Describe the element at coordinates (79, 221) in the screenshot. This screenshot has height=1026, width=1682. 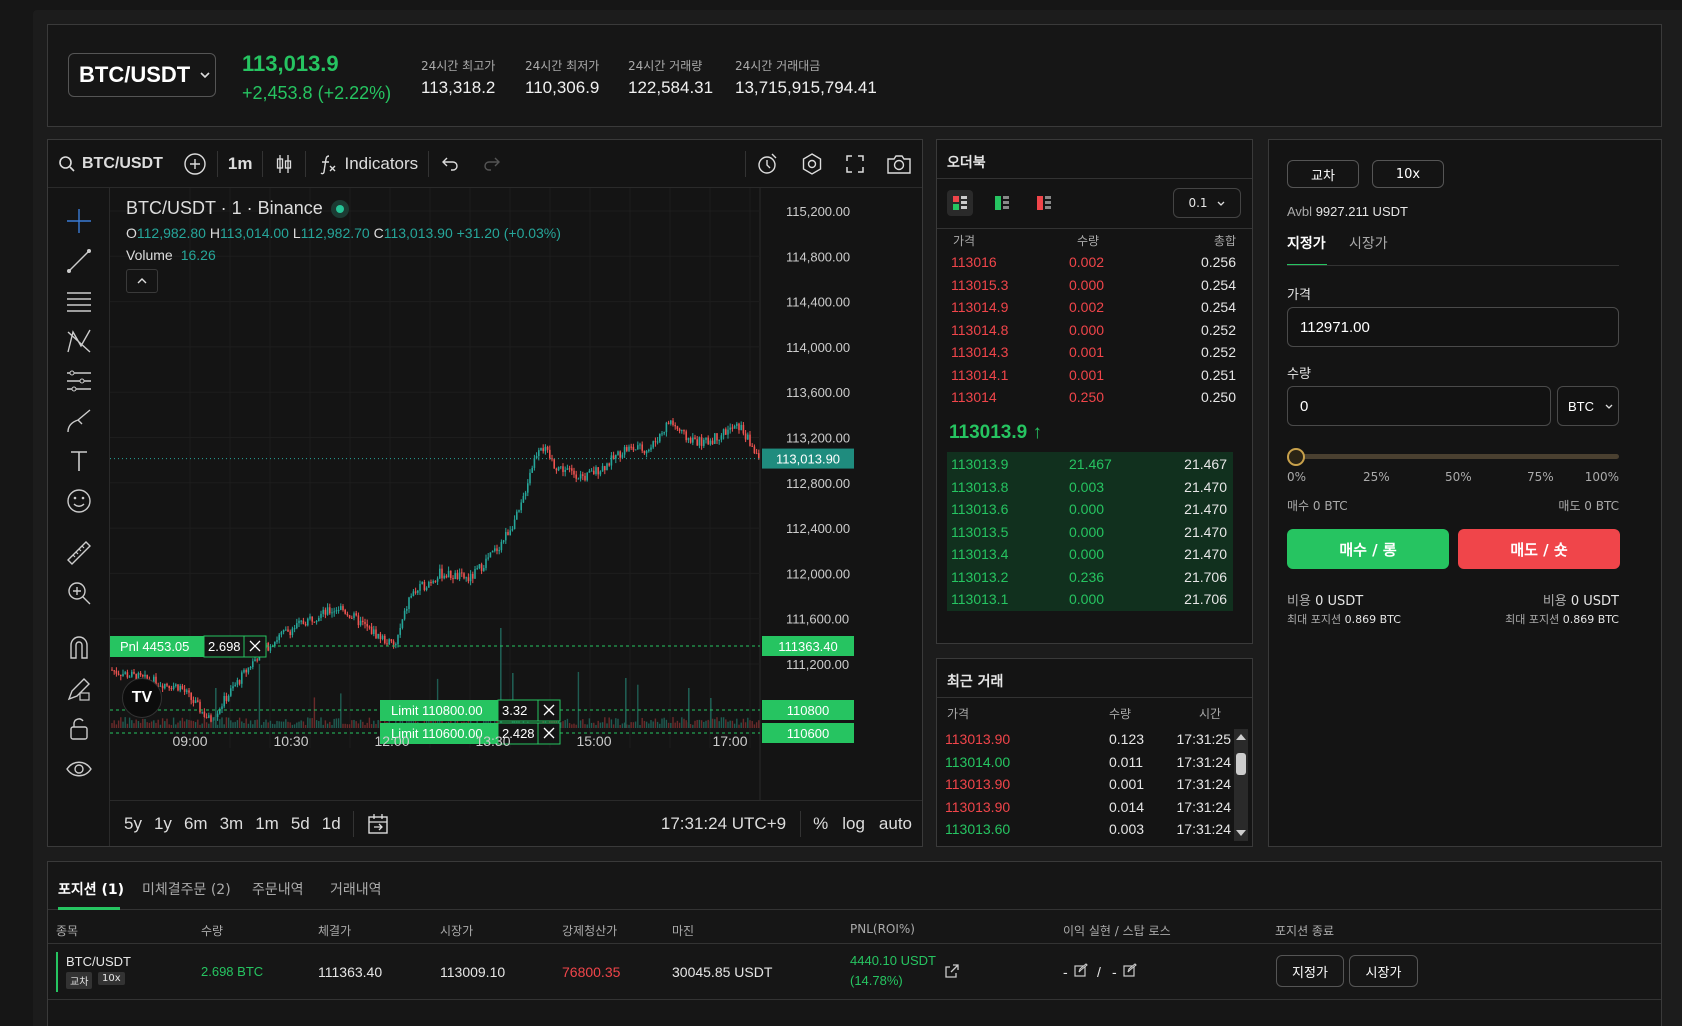
I see `crosshair-icon` at that location.